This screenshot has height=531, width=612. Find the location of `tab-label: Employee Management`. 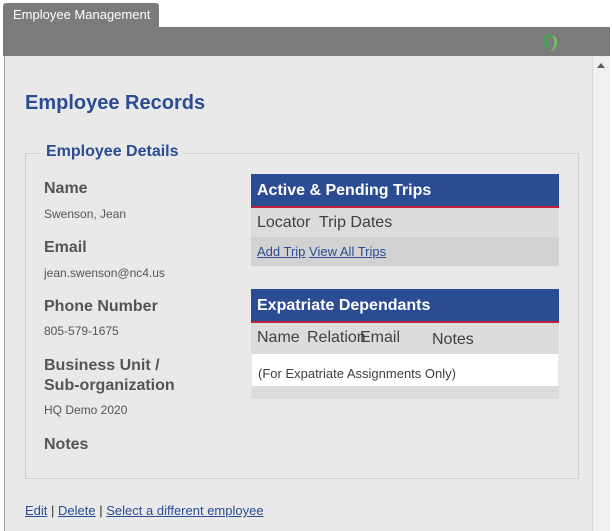

tab-label: Employee Management is located at coordinates (82, 14).